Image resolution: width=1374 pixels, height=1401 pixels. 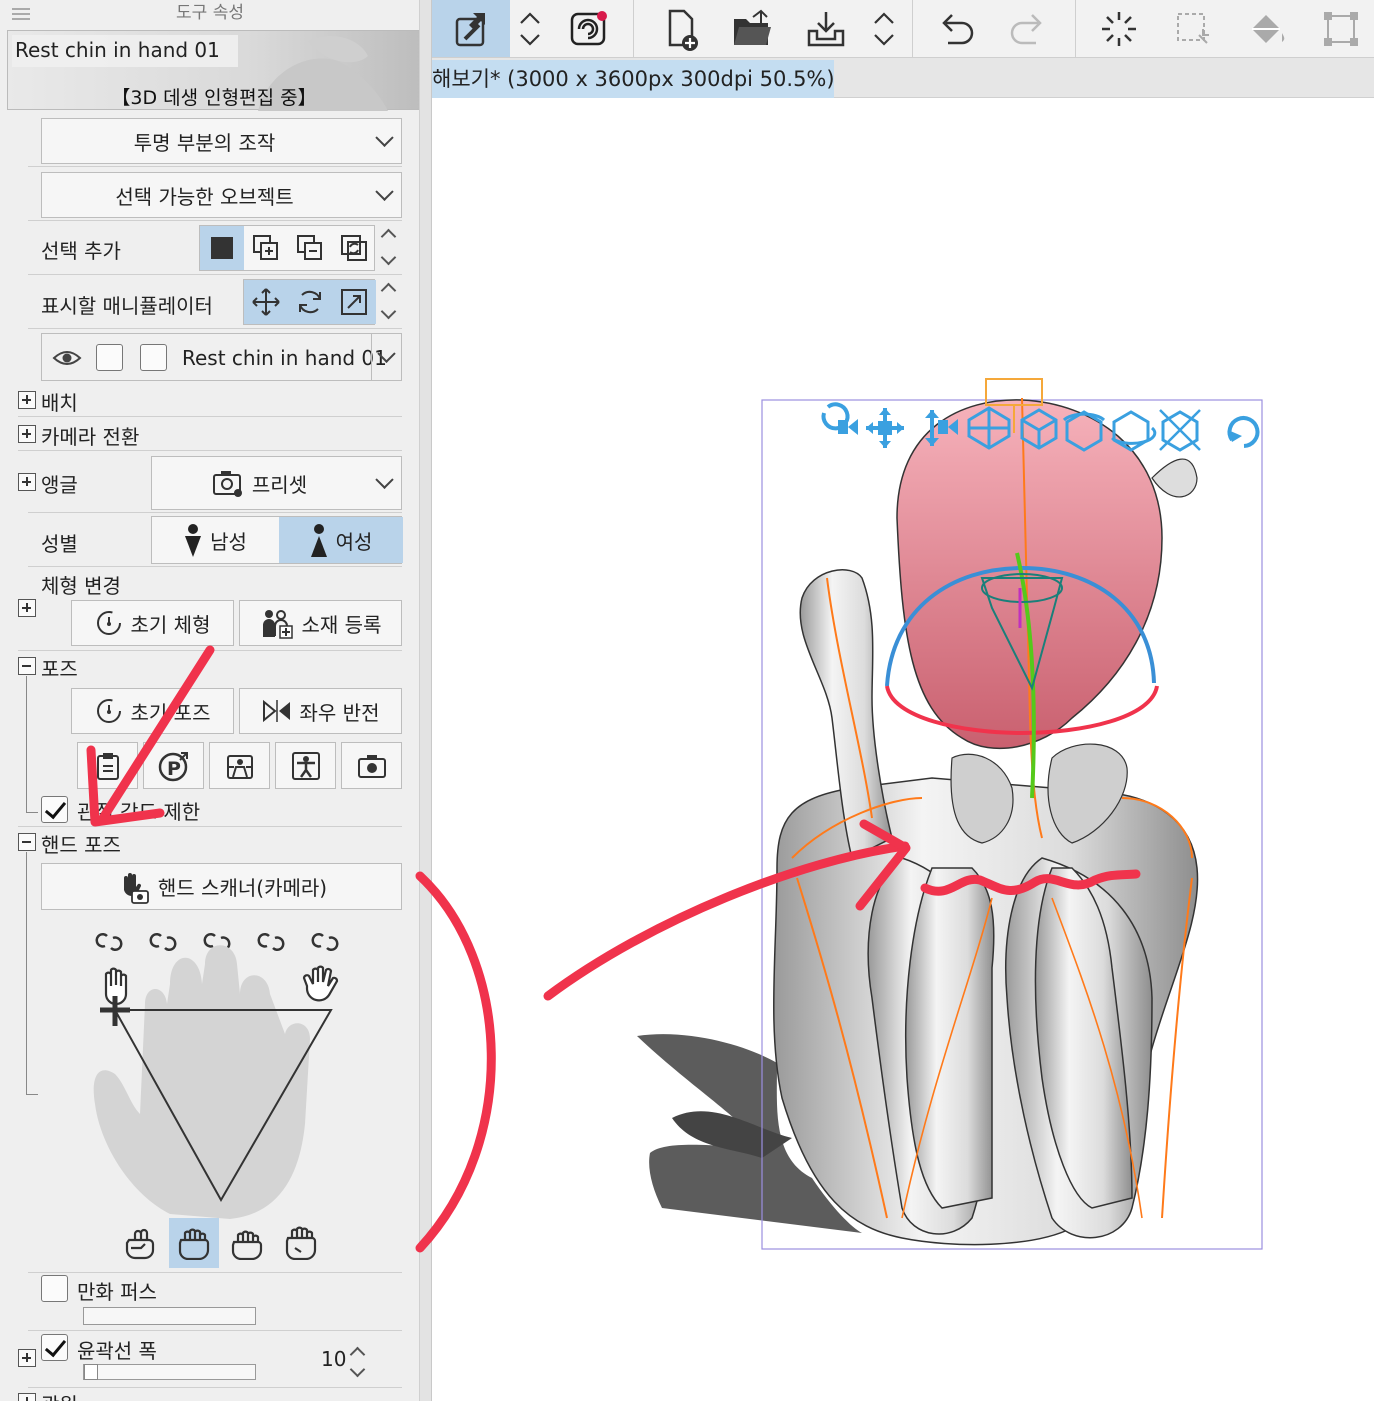 I want to click on loading-icon, so click(x=1119, y=28).